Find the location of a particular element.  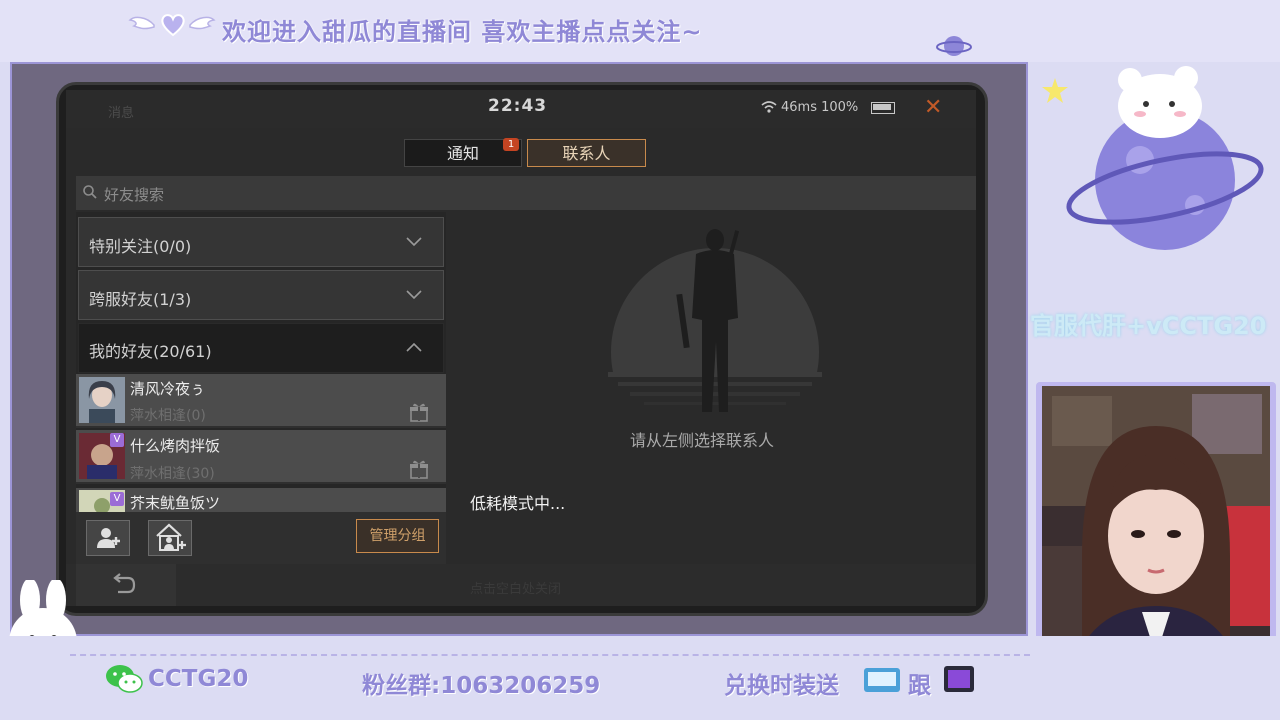

wechat-icon is located at coordinates (124, 679).